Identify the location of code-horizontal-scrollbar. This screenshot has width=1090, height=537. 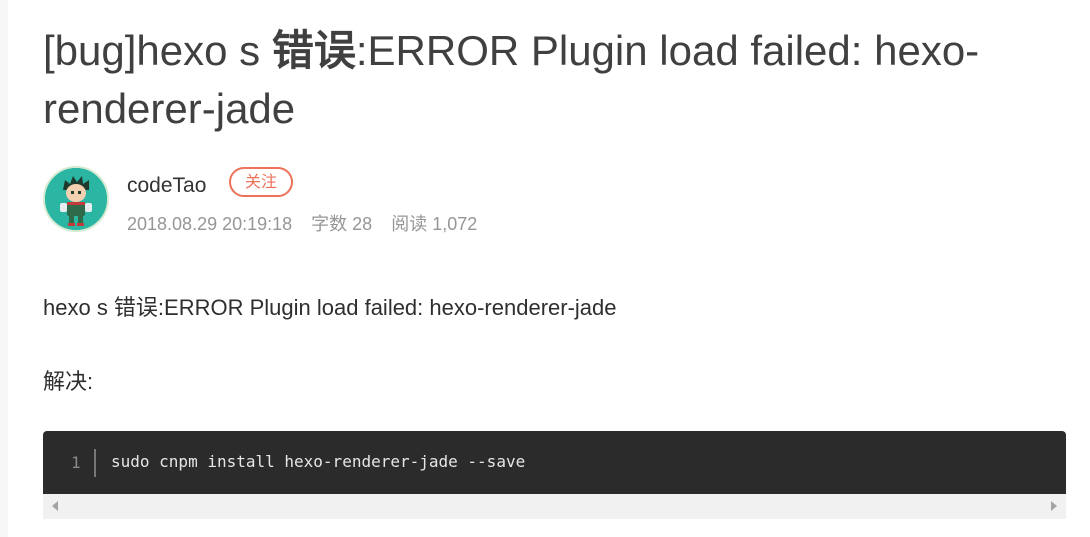
(554, 506).